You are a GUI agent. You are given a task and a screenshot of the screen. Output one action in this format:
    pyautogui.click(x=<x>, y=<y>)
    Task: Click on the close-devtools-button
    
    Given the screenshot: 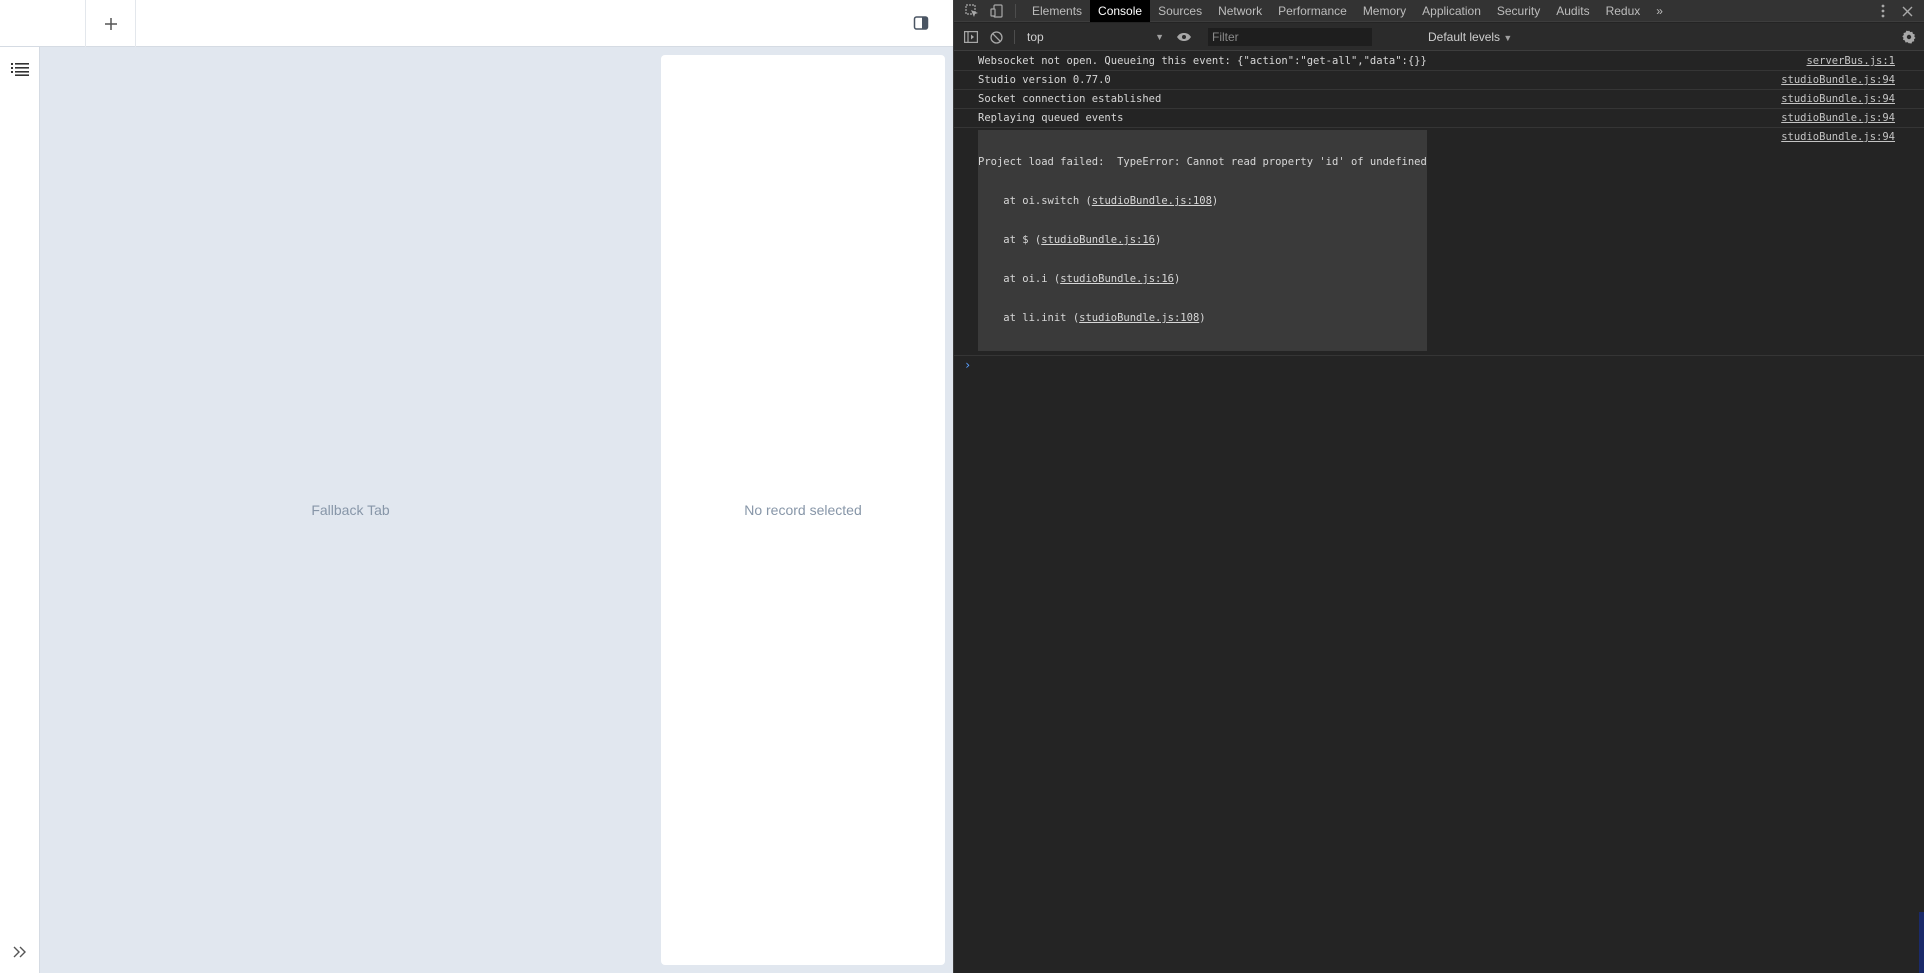 What is the action you would take?
    pyautogui.click(x=1907, y=11)
    